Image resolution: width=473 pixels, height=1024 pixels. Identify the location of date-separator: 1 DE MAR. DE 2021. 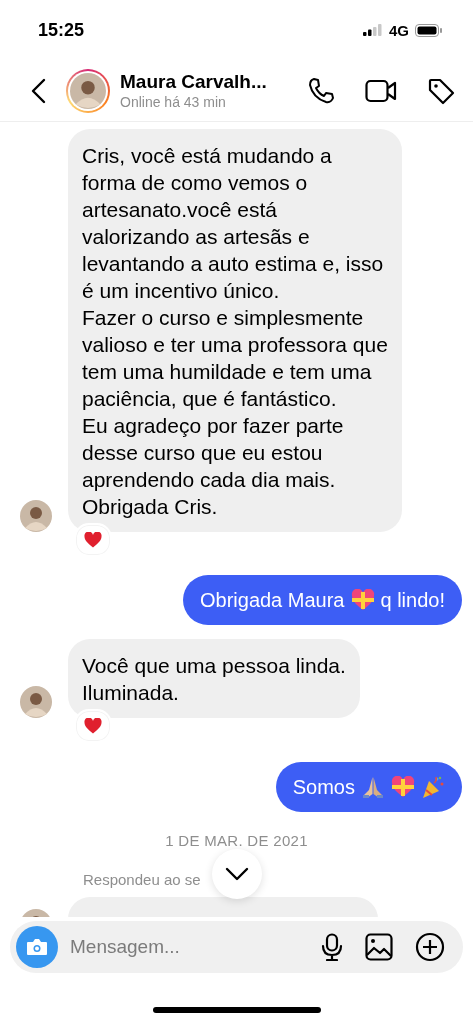
(236, 840).